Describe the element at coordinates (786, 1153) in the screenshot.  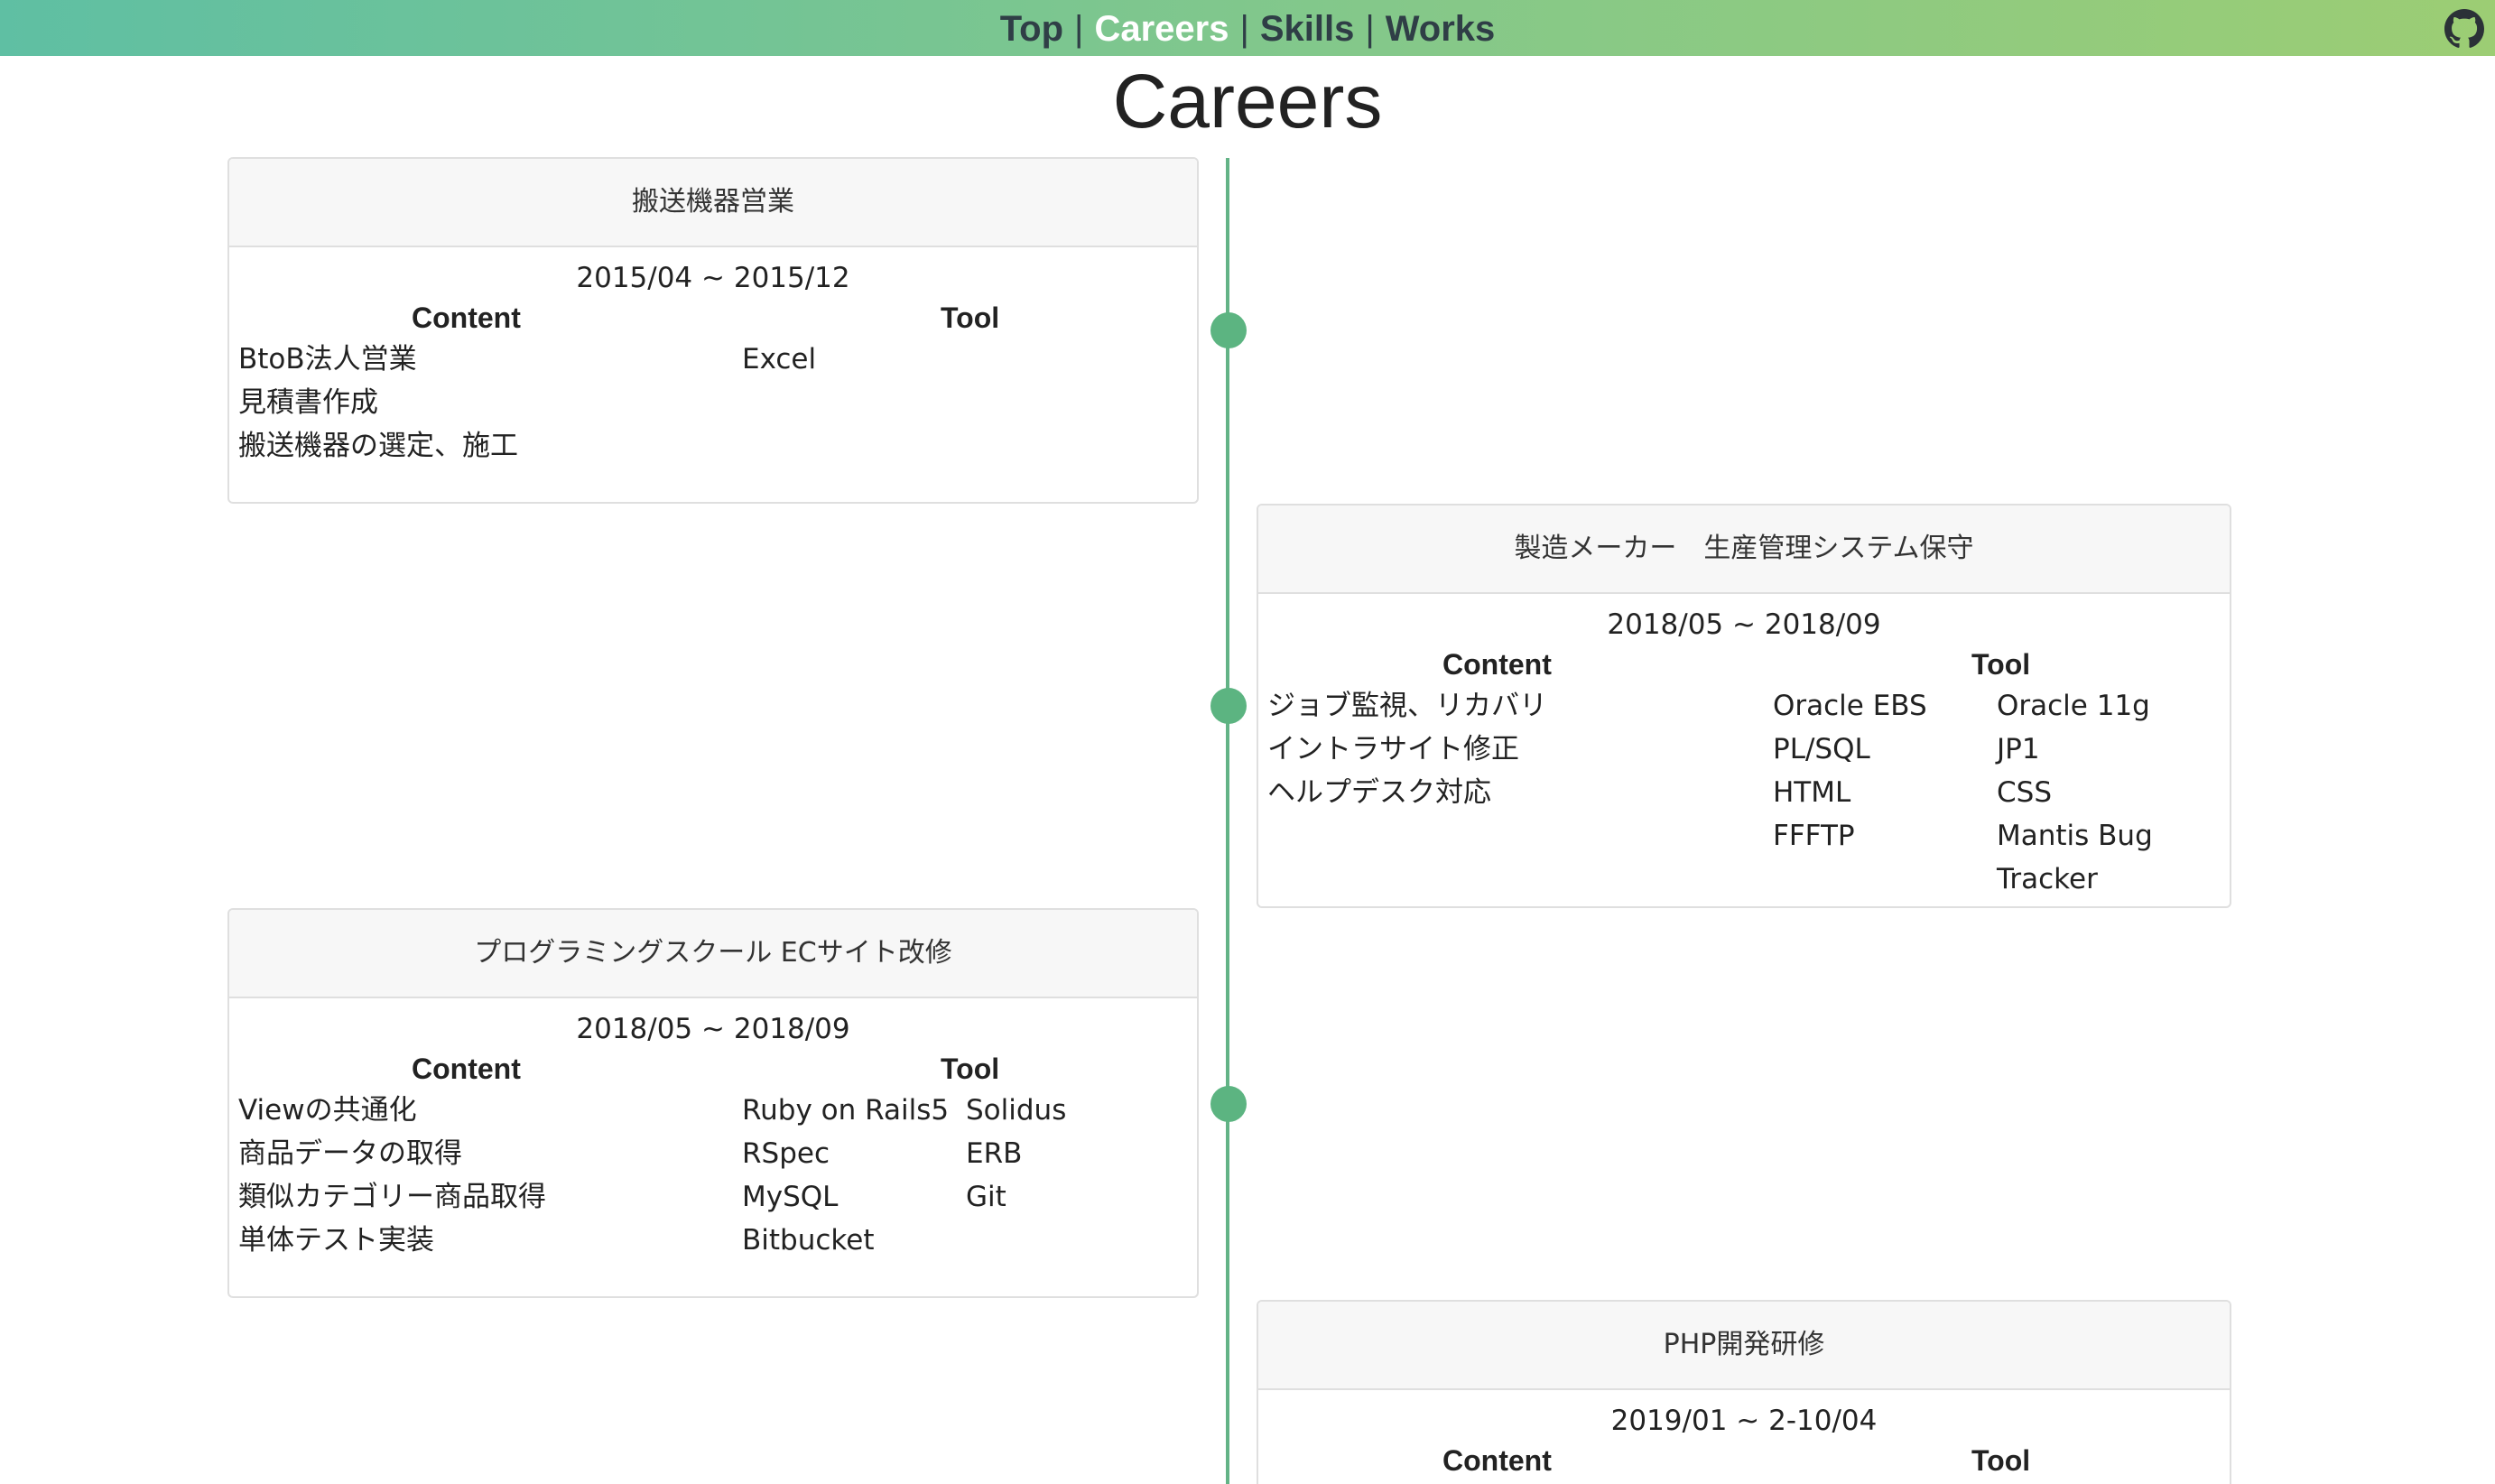
I see `tool-item: RSpec` at that location.